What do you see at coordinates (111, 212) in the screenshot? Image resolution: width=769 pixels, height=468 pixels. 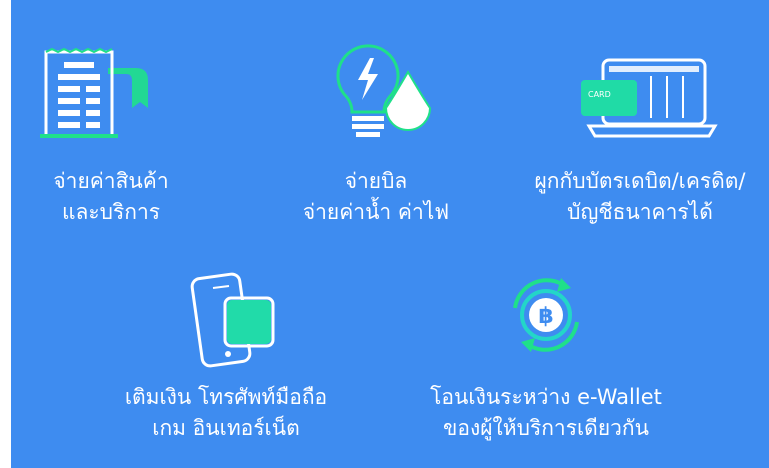 I see `feature-label-line2: และบริการ` at bounding box center [111, 212].